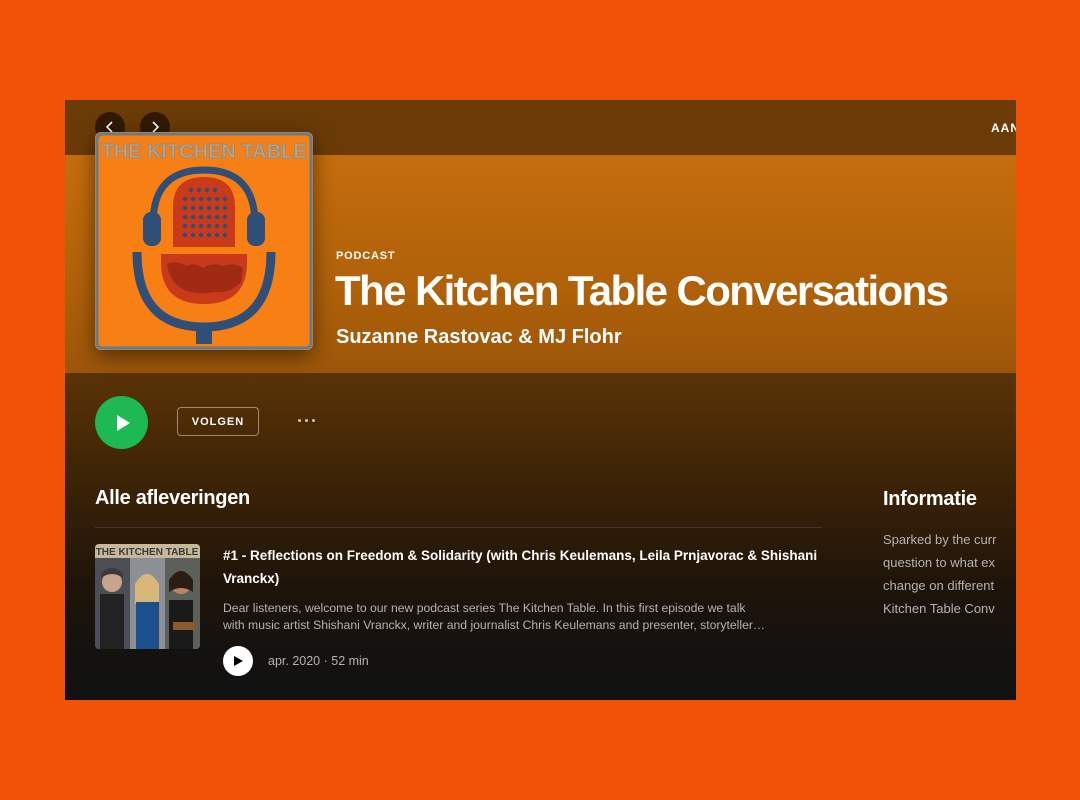 The width and height of the screenshot is (1080, 800). I want to click on podcast-author-link: Suzanne Rastovac & MJ Flohr, so click(479, 337).